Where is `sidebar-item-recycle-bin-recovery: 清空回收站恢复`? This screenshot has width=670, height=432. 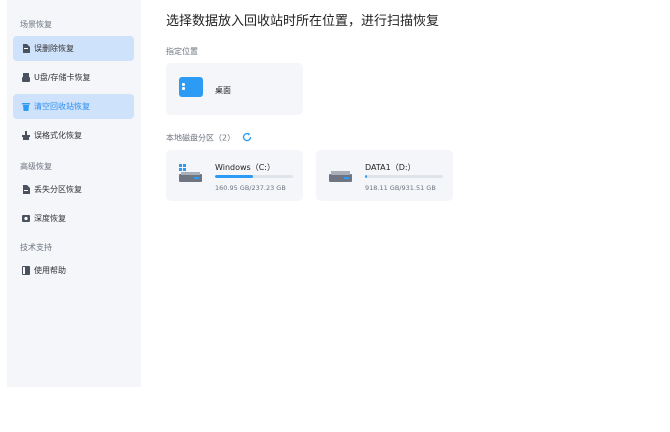
sidebar-item-recycle-bin-recovery: 清空回收站恢复 is located at coordinates (73, 106).